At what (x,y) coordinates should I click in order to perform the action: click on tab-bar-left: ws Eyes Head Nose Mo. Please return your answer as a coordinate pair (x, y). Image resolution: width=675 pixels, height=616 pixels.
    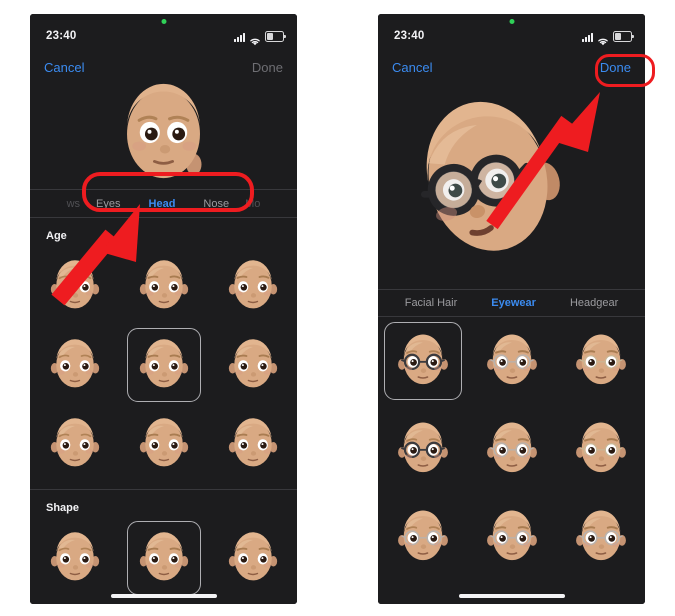
    Looking at the image, I should click on (163, 203).